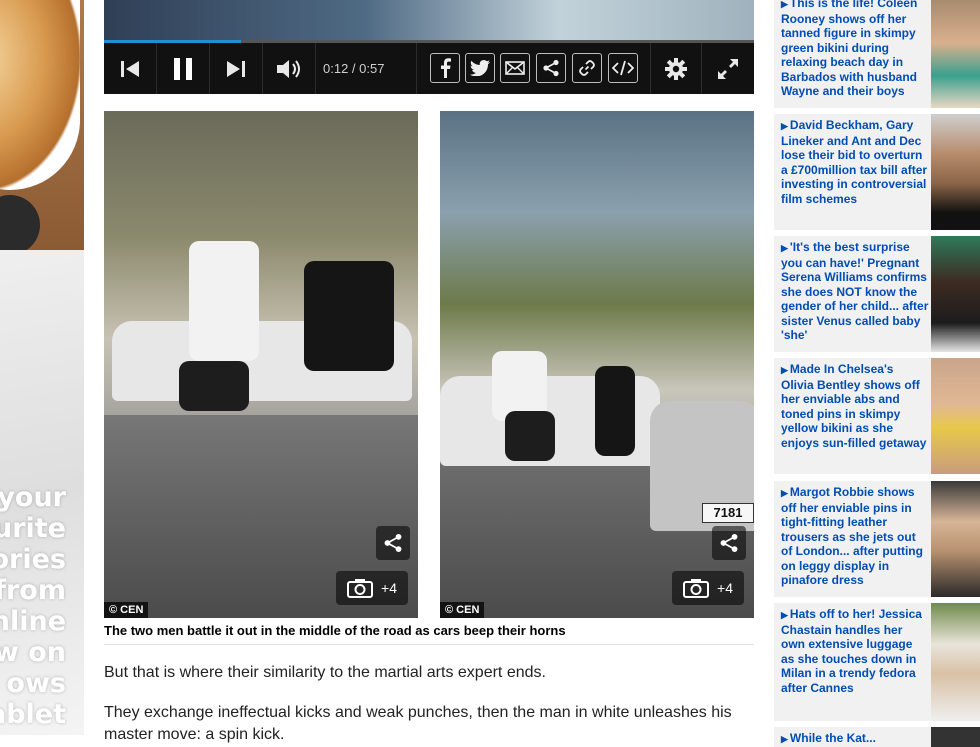 The width and height of the screenshot is (980, 747). What do you see at coordinates (728, 513) in the screenshot?
I see `license-plate: 7181` at bounding box center [728, 513].